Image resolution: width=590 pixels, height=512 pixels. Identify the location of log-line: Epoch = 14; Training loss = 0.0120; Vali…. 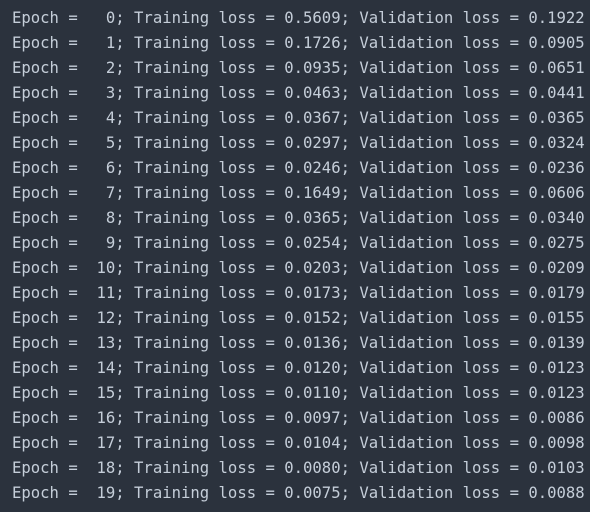
(298, 368).